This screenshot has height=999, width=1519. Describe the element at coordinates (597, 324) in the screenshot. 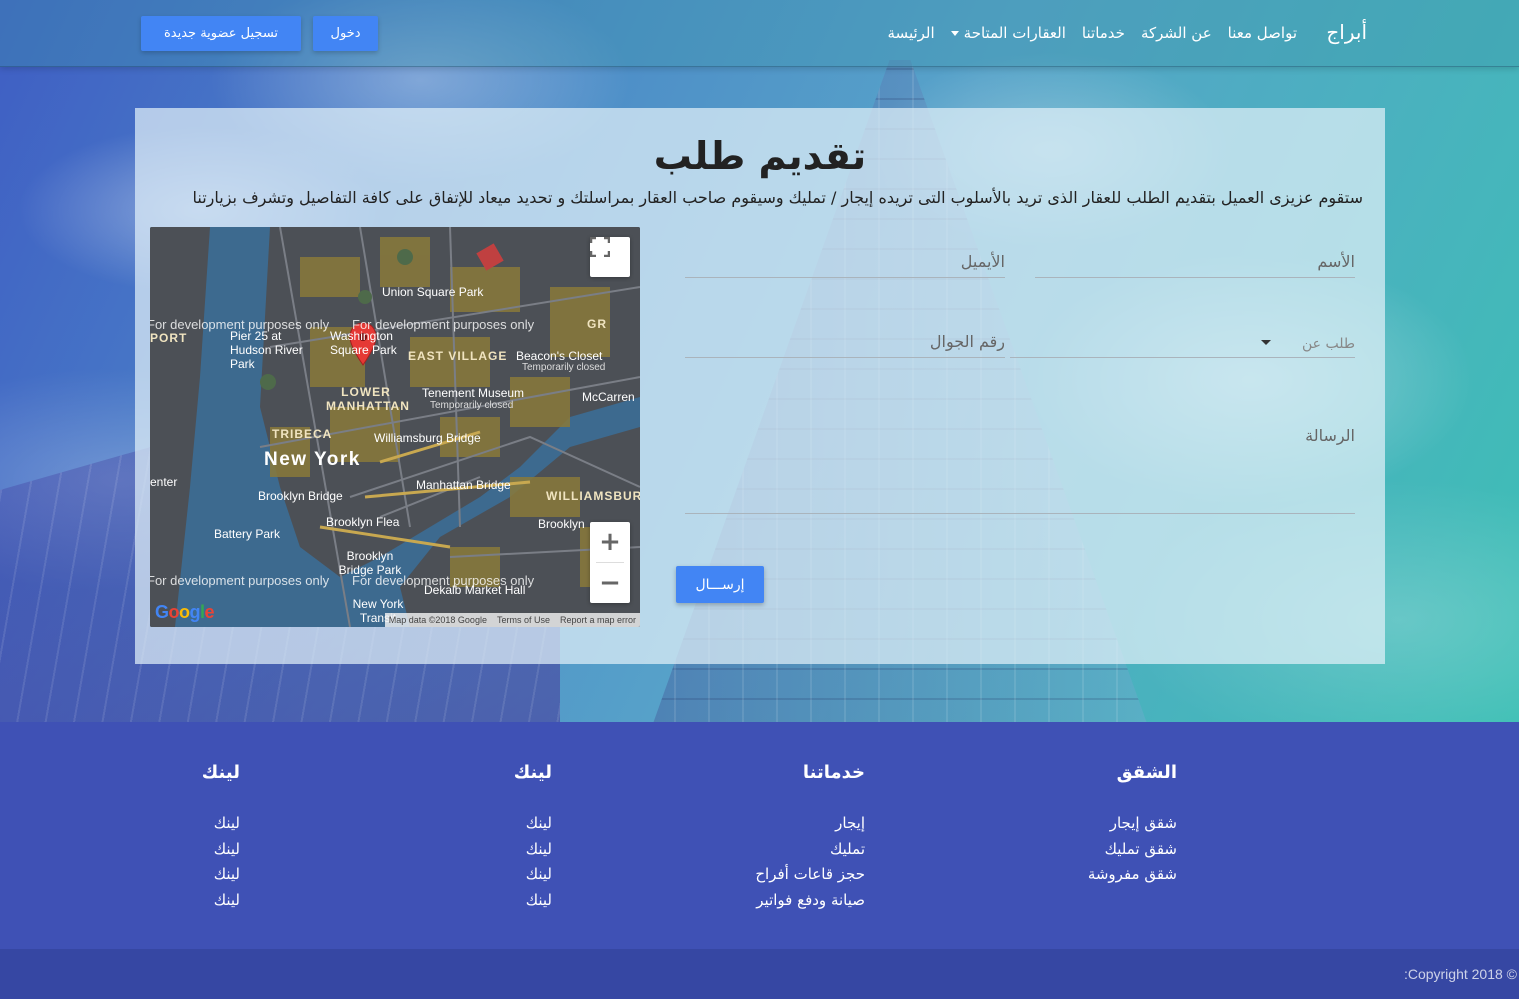

I see `map-label-gr: GR` at that location.